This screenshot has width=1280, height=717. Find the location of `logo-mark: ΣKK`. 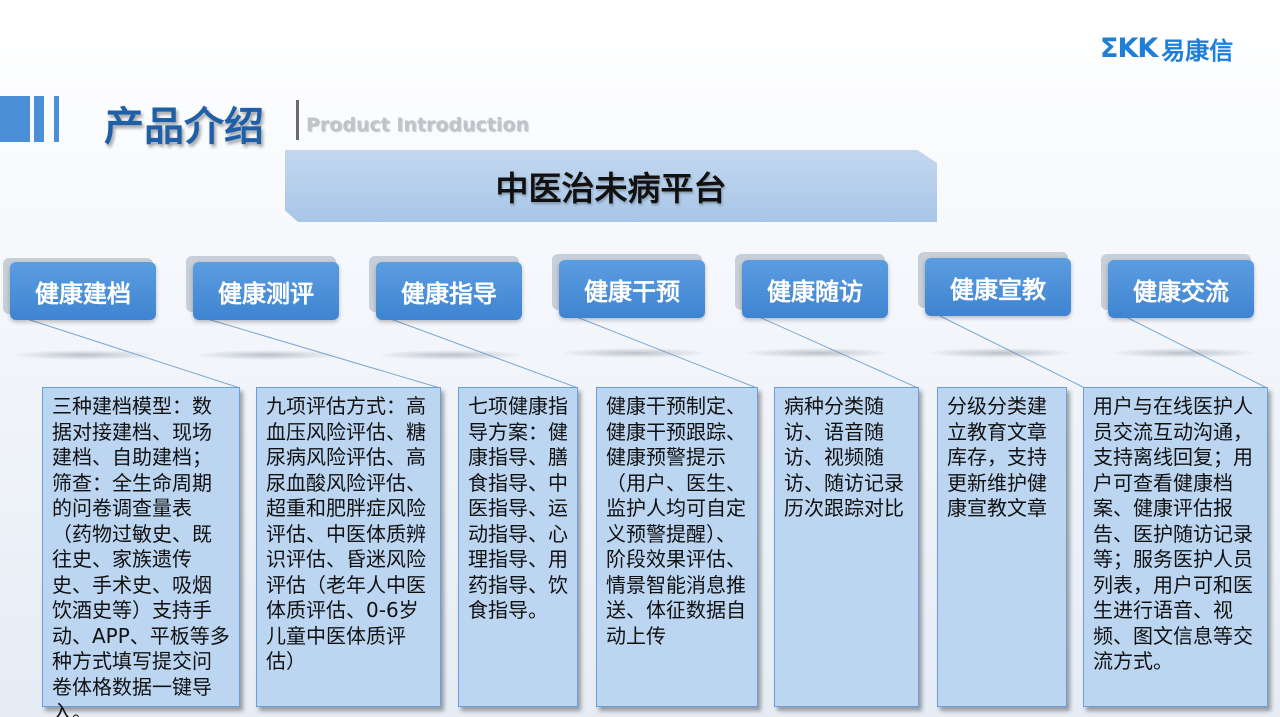

logo-mark: ΣKK is located at coordinates (1129, 48).